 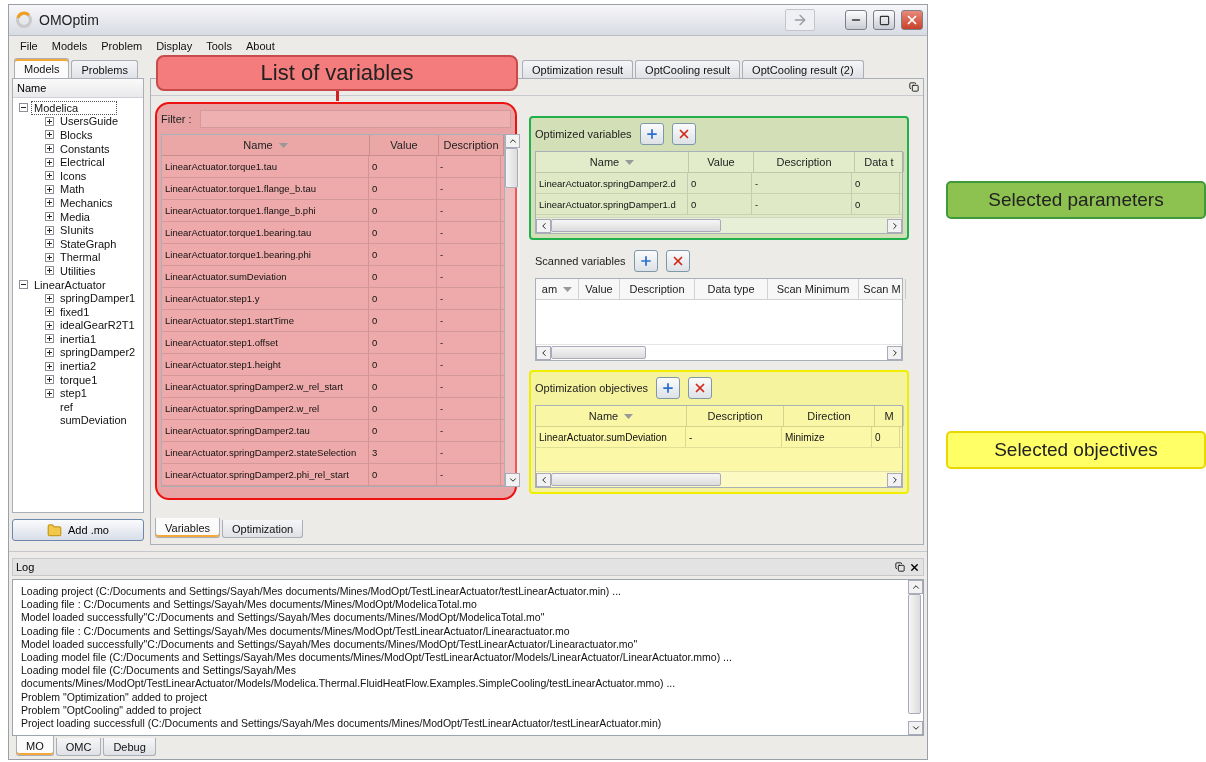 I want to click on tree-item: Thermal, so click(x=80, y=257).